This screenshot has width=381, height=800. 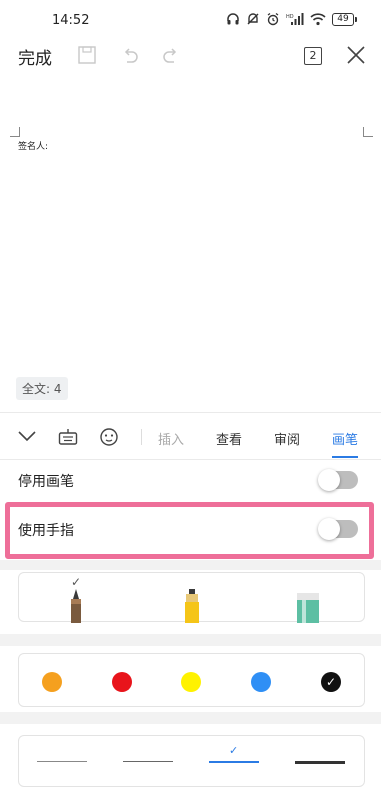 What do you see at coordinates (192, 606) in the screenshot?
I see `highlighter-icon` at bounding box center [192, 606].